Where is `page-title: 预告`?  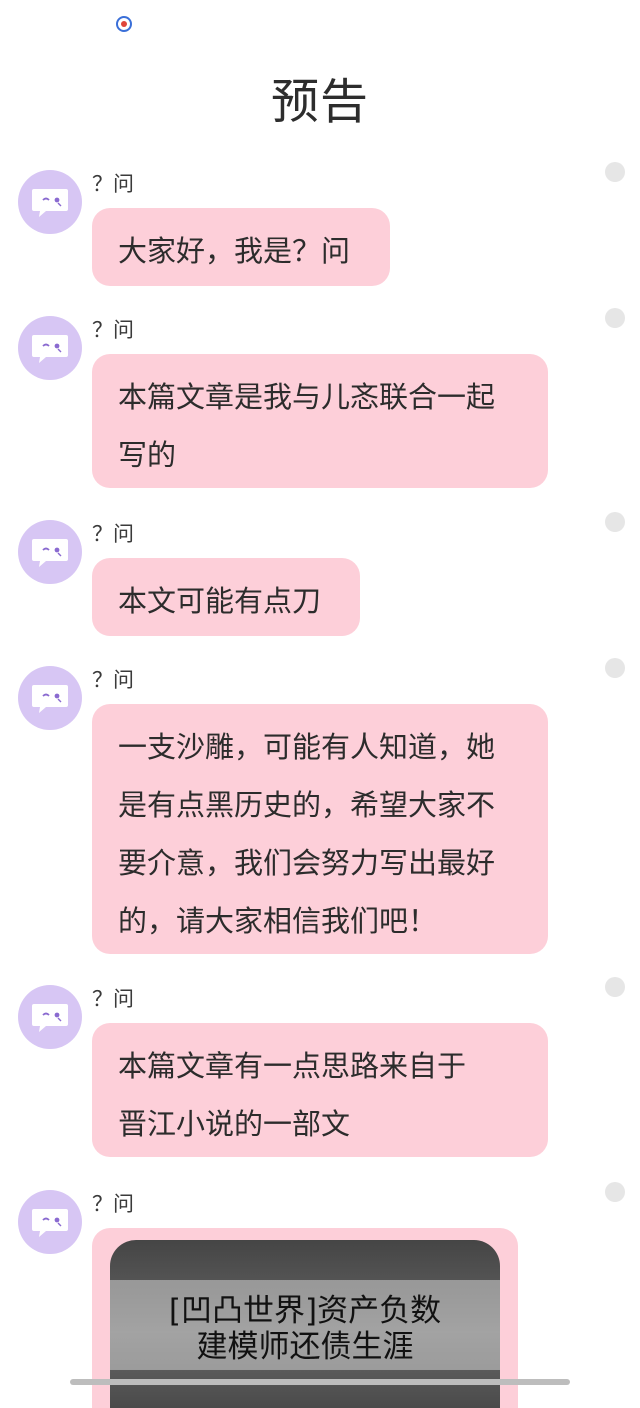
page-title: 预告 is located at coordinates (319, 102).